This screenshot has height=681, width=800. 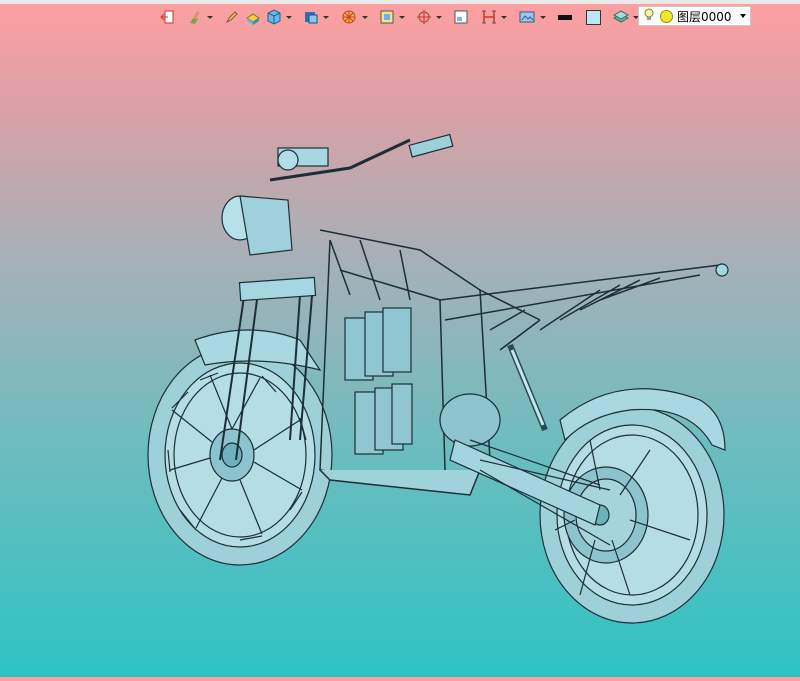 What do you see at coordinates (311, 17) in the screenshot?
I see `view-cube-icon` at bounding box center [311, 17].